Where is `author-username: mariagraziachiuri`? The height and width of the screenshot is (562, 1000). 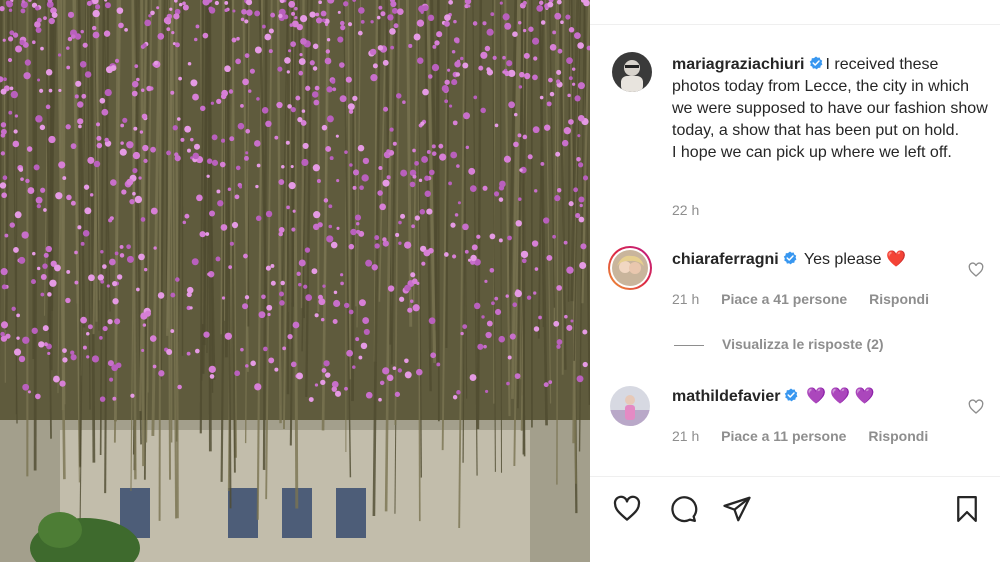
author-username: mariagraziachiuri is located at coordinates (738, 64).